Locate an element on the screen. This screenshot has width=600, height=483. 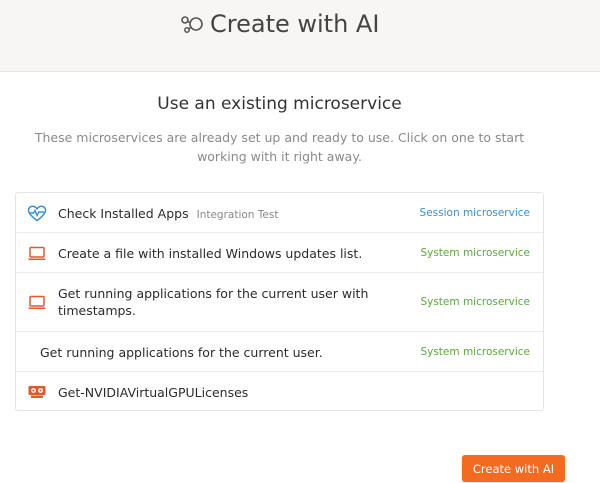
microservice-label: Get-NVIDIAVirtualGPULicenses is located at coordinates (153, 392).